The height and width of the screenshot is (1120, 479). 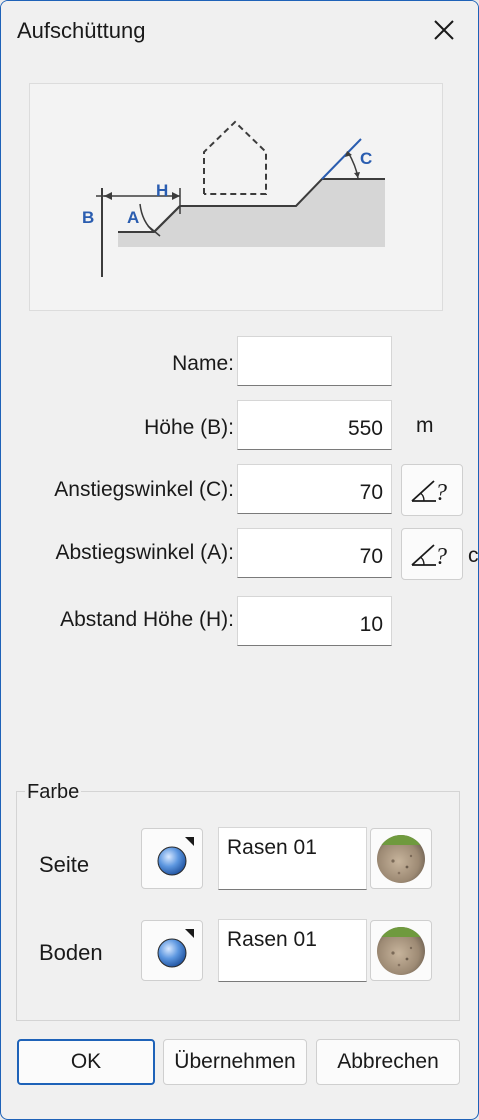 What do you see at coordinates (147, 619) in the screenshot?
I see `distance-height-label: Abstand Höhe (H):` at bounding box center [147, 619].